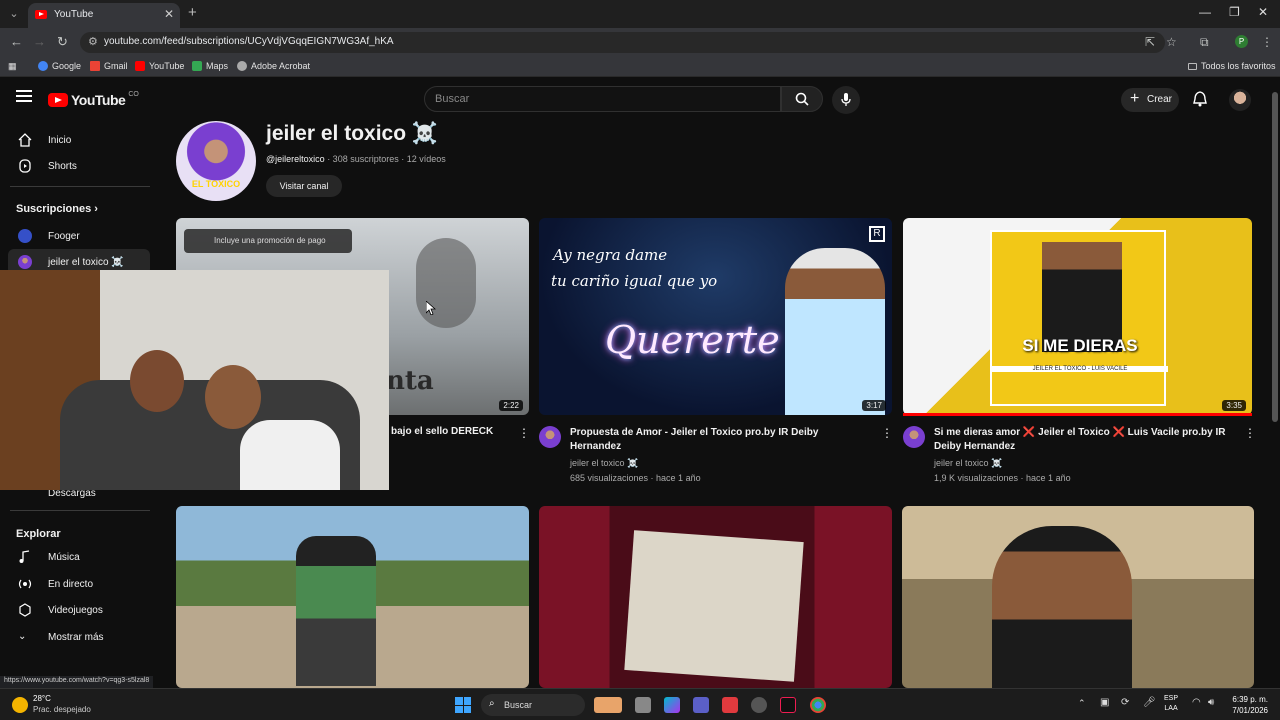 This screenshot has width=1280, height=720. Describe the element at coordinates (1234, 12) in the screenshot. I see `maximize-icon: ❐` at that location.